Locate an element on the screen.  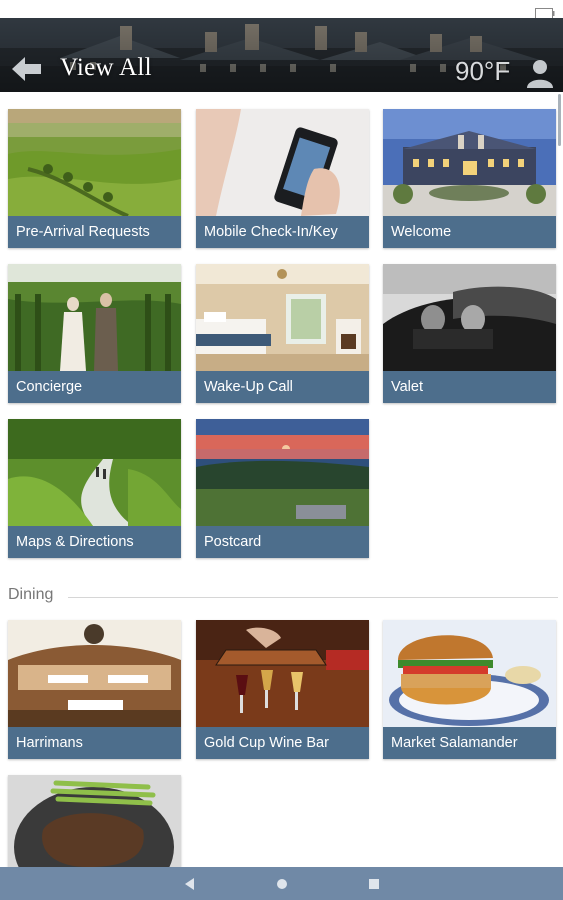
back-arrow-icon is located at coordinates (27, 69).